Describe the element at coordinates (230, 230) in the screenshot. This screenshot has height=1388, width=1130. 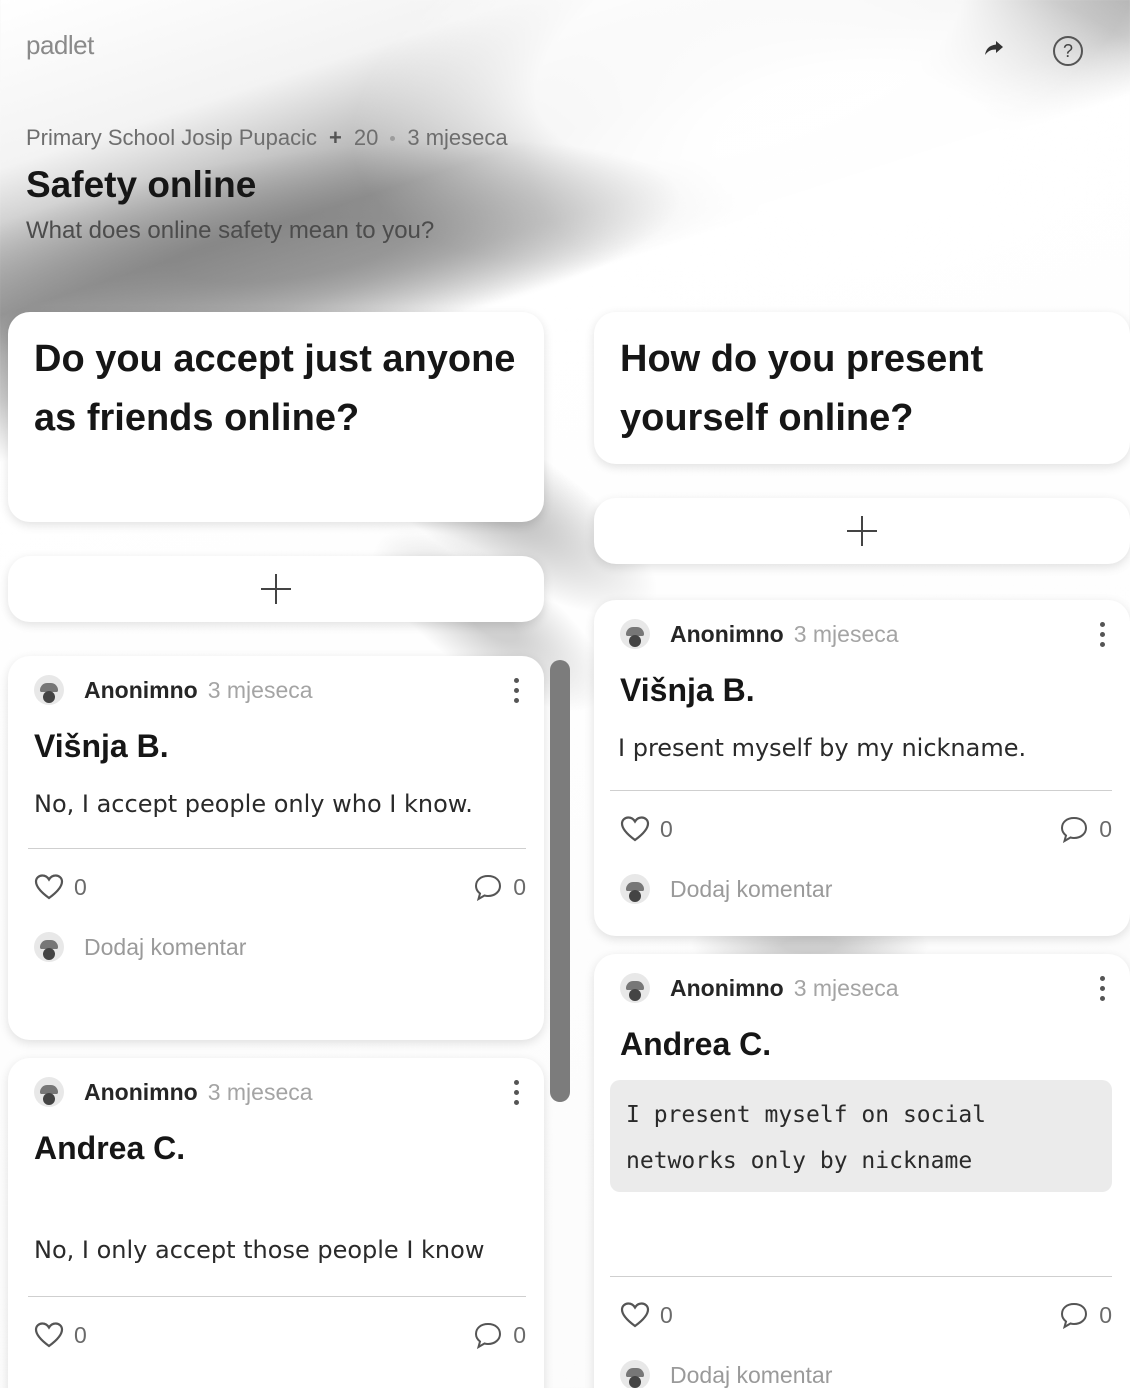
I see `board-description: What does online safety mean to you?` at that location.